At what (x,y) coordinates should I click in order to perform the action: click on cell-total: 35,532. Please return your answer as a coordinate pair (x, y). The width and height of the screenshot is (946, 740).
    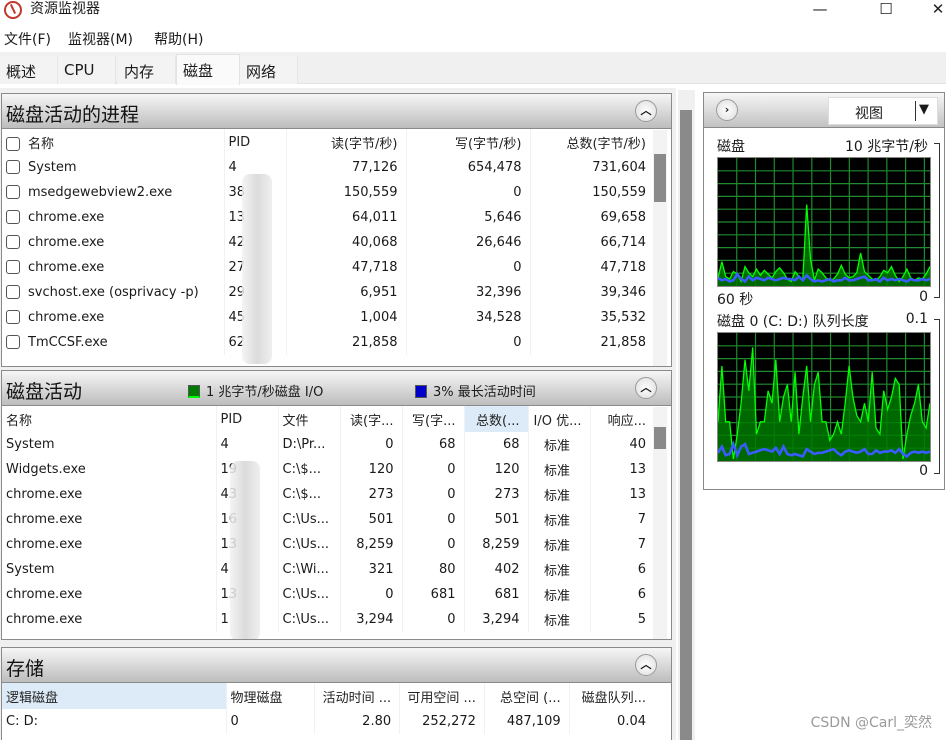
    Looking at the image, I should click on (623, 317).